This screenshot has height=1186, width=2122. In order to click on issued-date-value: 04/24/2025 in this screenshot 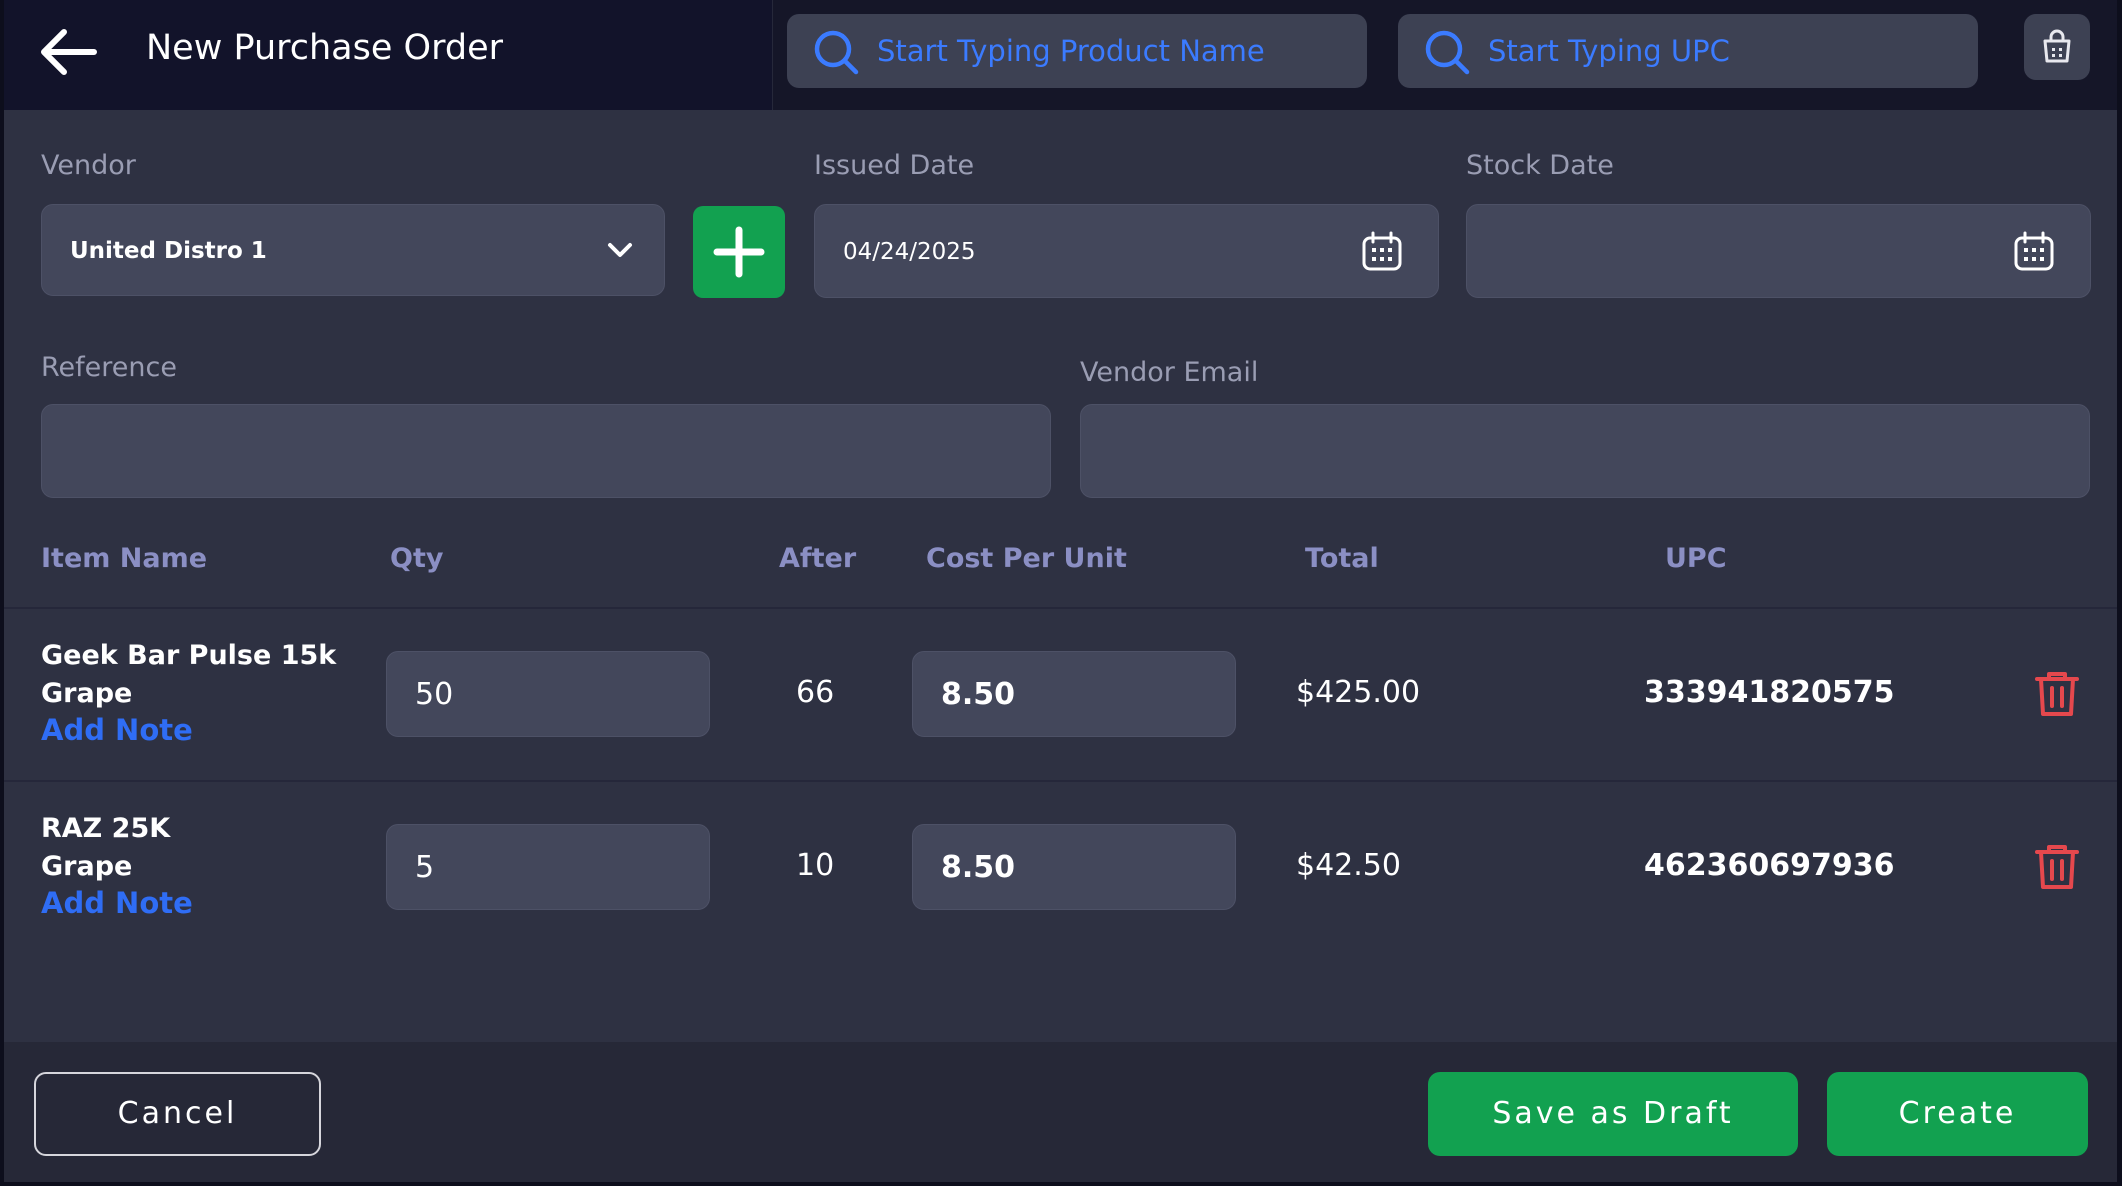, I will do `click(909, 252)`.